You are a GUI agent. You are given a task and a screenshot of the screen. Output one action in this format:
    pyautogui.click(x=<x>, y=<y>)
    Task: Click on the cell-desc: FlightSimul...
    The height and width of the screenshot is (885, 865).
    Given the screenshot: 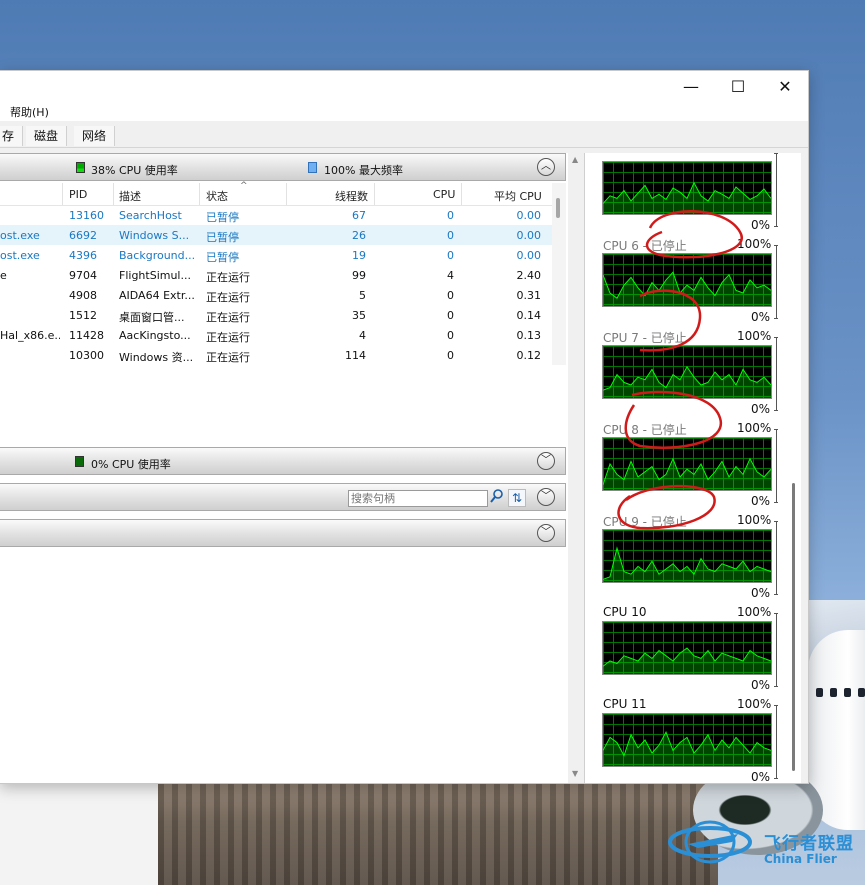 What is the action you would take?
    pyautogui.click(x=155, y=275)
    